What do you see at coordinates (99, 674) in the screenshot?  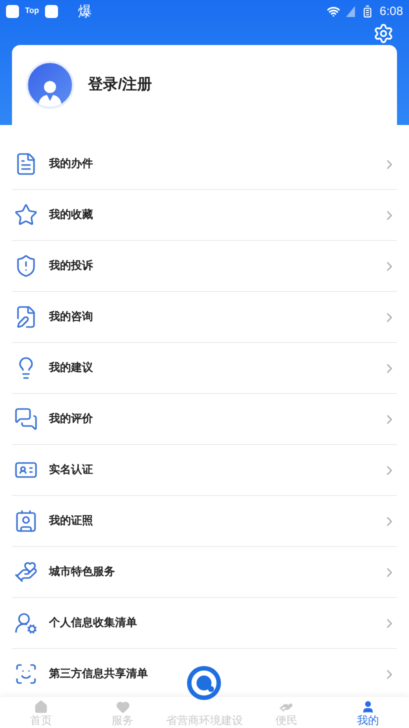 I see `menu-label: 第三方信息共享清单` at bounding box center [99, 674].